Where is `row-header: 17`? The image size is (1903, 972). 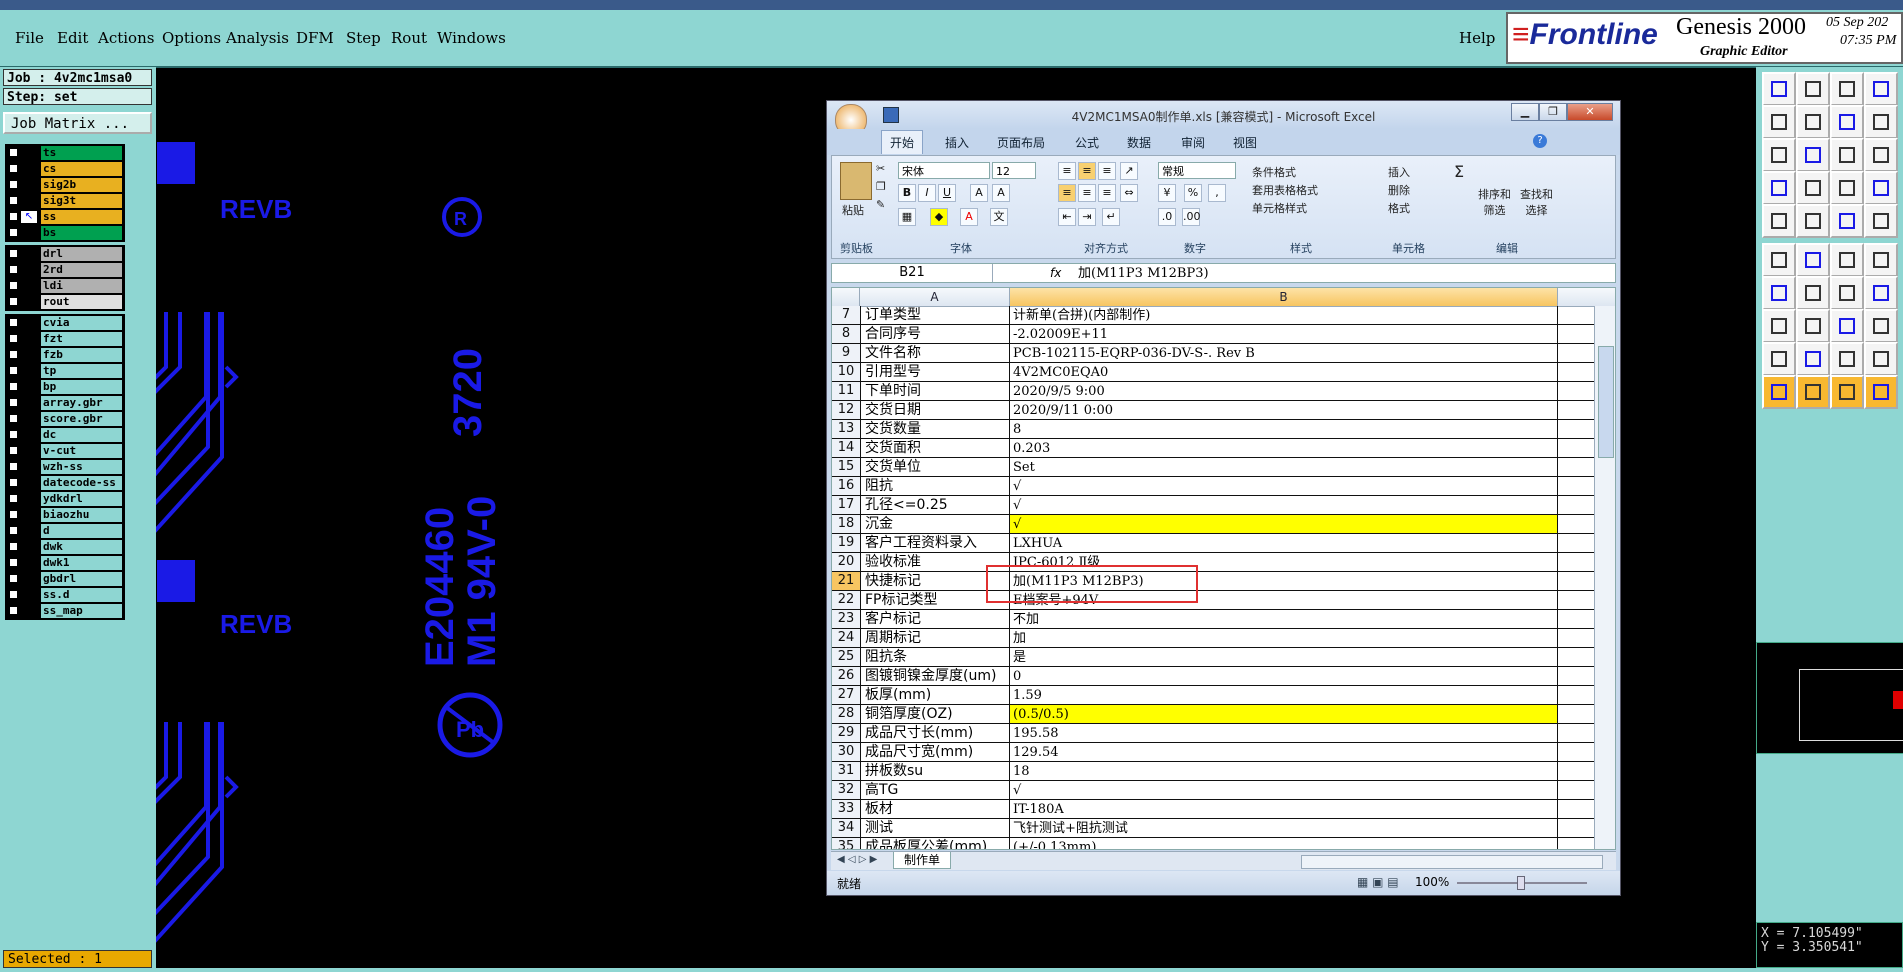 row-header: 17 is located at coordinates (846, 505).